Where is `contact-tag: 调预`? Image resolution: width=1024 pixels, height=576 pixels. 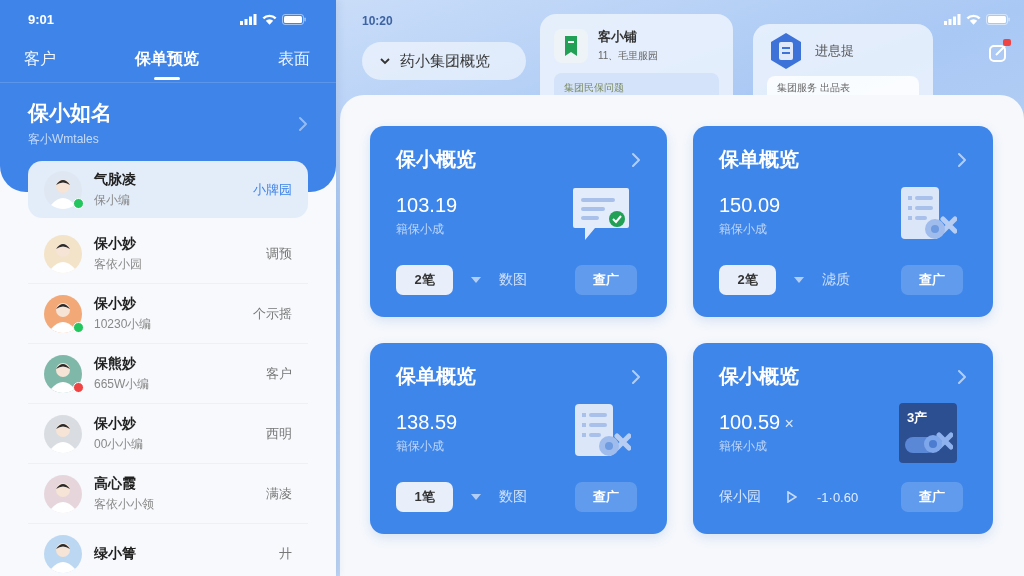
contact-tag: 调预 is located at coordinates (279, 253).